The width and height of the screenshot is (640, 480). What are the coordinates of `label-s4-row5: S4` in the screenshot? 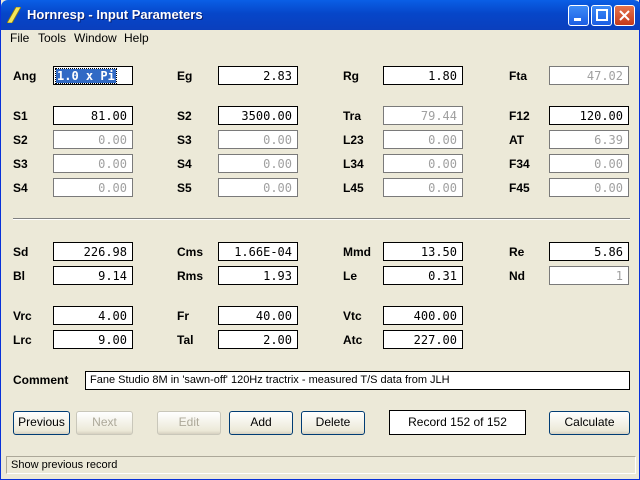 It's located at (20, 188).